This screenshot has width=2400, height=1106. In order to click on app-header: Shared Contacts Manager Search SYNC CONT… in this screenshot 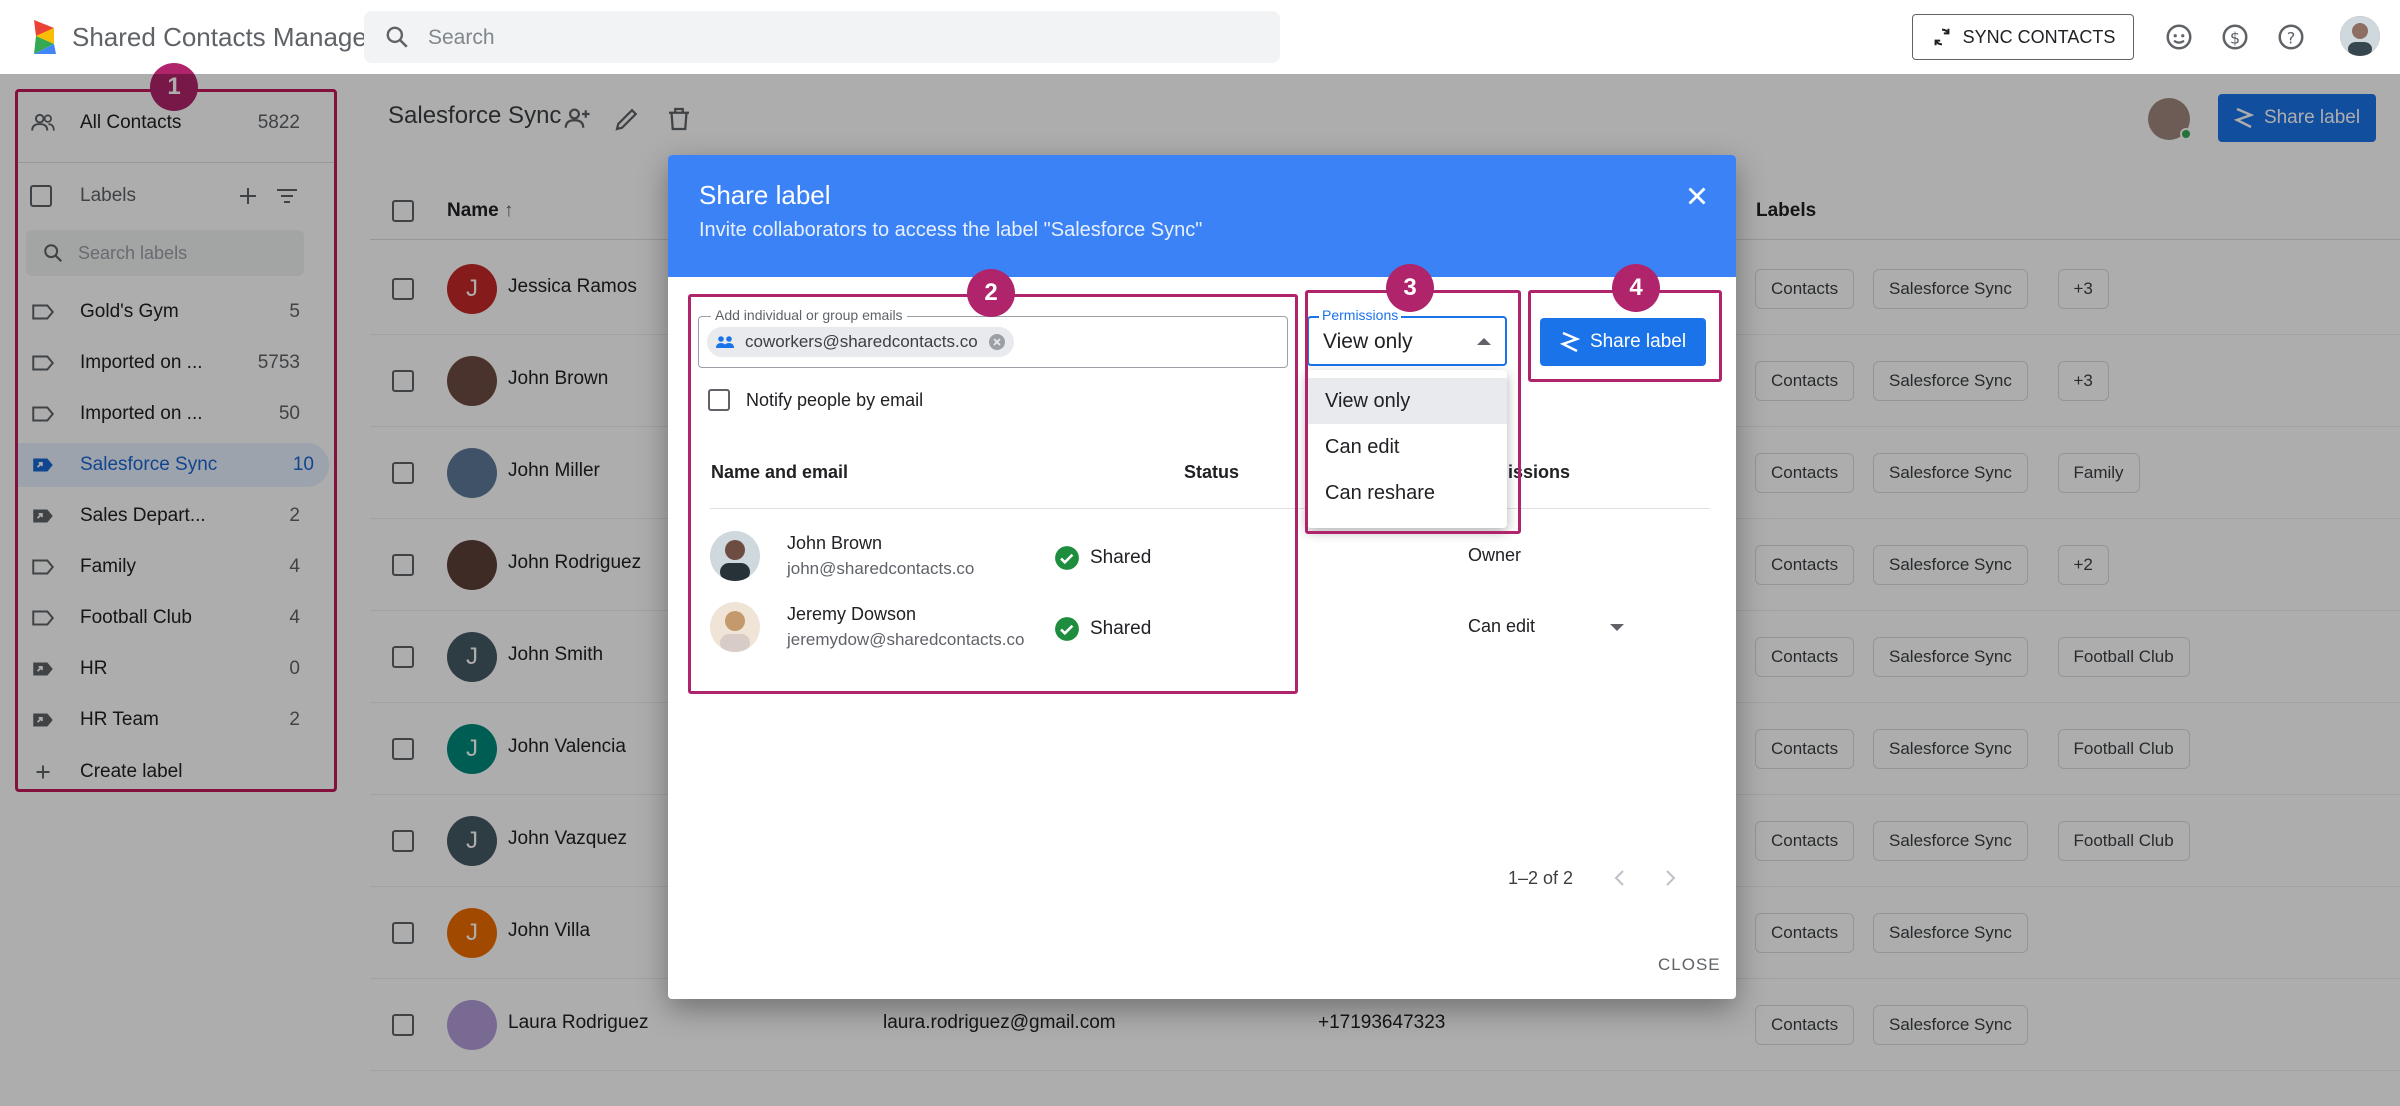, I will do `click(1200, 37)`.